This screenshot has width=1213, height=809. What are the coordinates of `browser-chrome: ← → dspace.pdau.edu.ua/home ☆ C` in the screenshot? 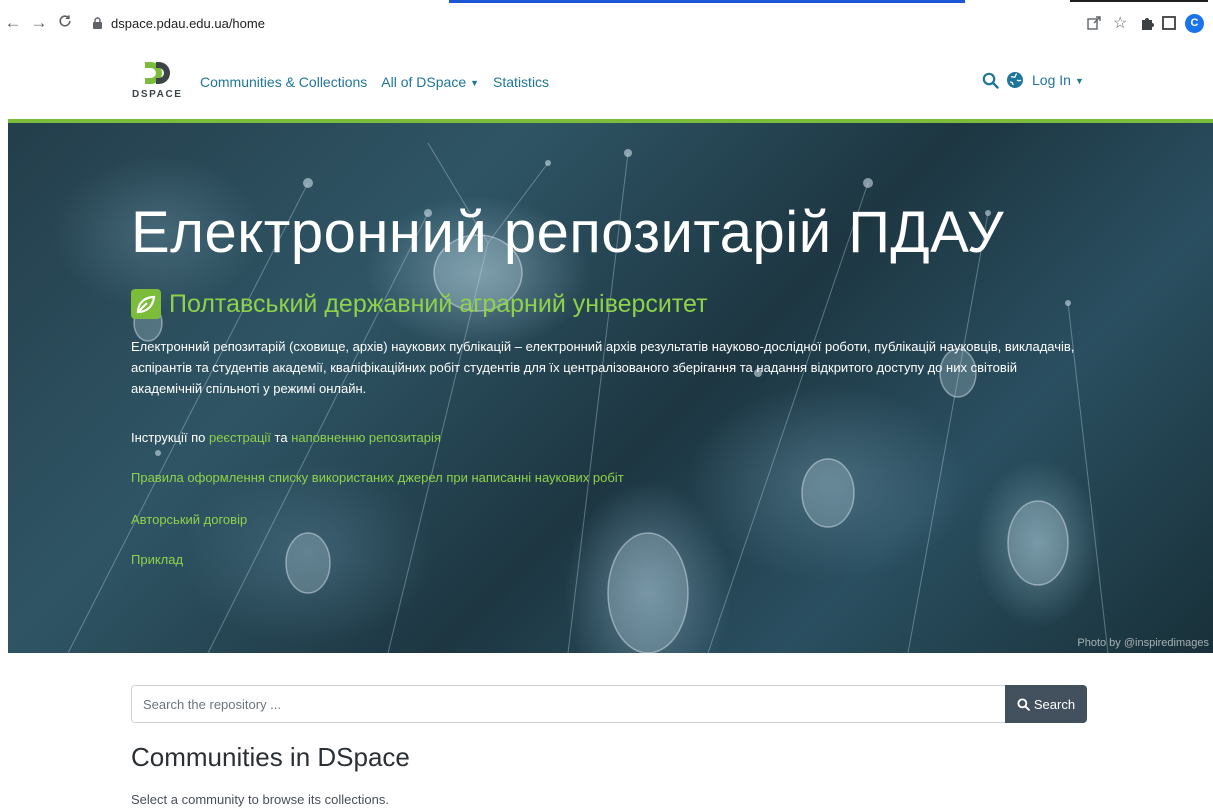 It's located at (606, 20).